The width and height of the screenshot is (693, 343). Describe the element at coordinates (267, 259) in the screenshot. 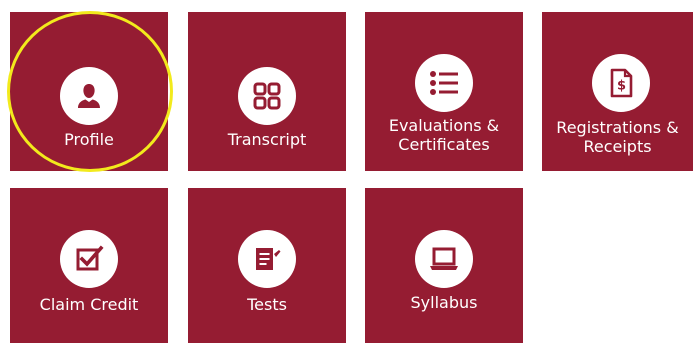

I see `test-document-icon` at that location.